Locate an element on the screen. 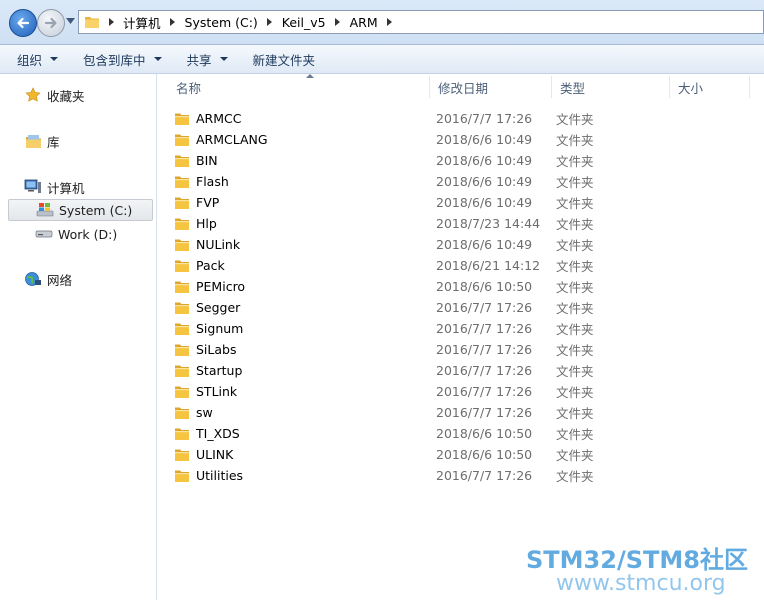  file-row: TI_XDS 2018/6/6 10:50 文件夹 is located at coordinates (394, 433).